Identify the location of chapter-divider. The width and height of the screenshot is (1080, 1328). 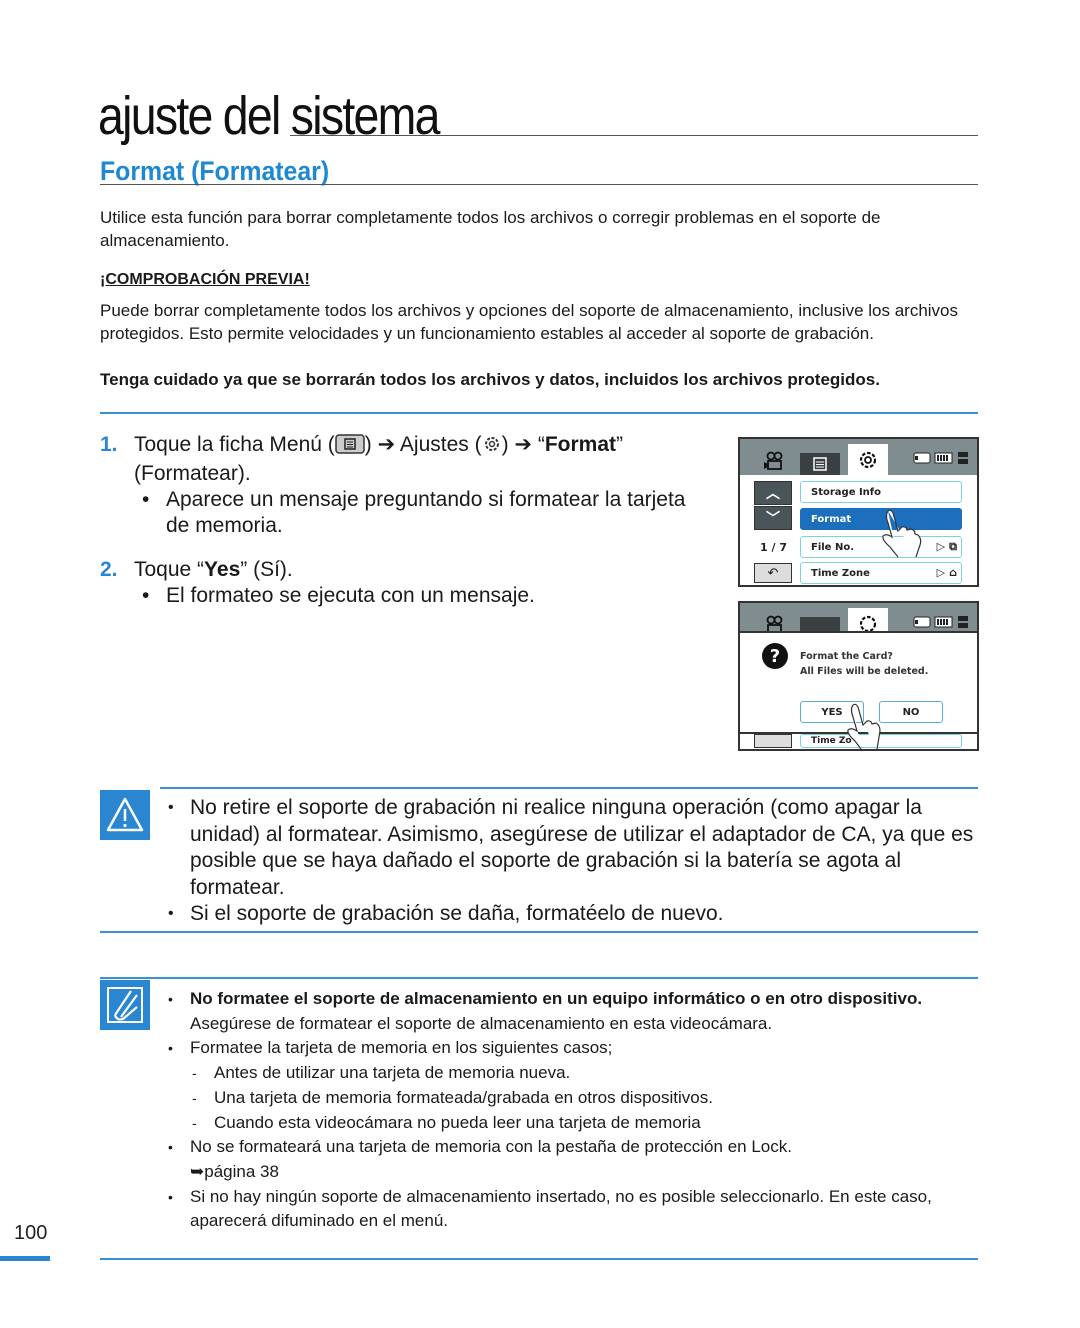
(634, 135).